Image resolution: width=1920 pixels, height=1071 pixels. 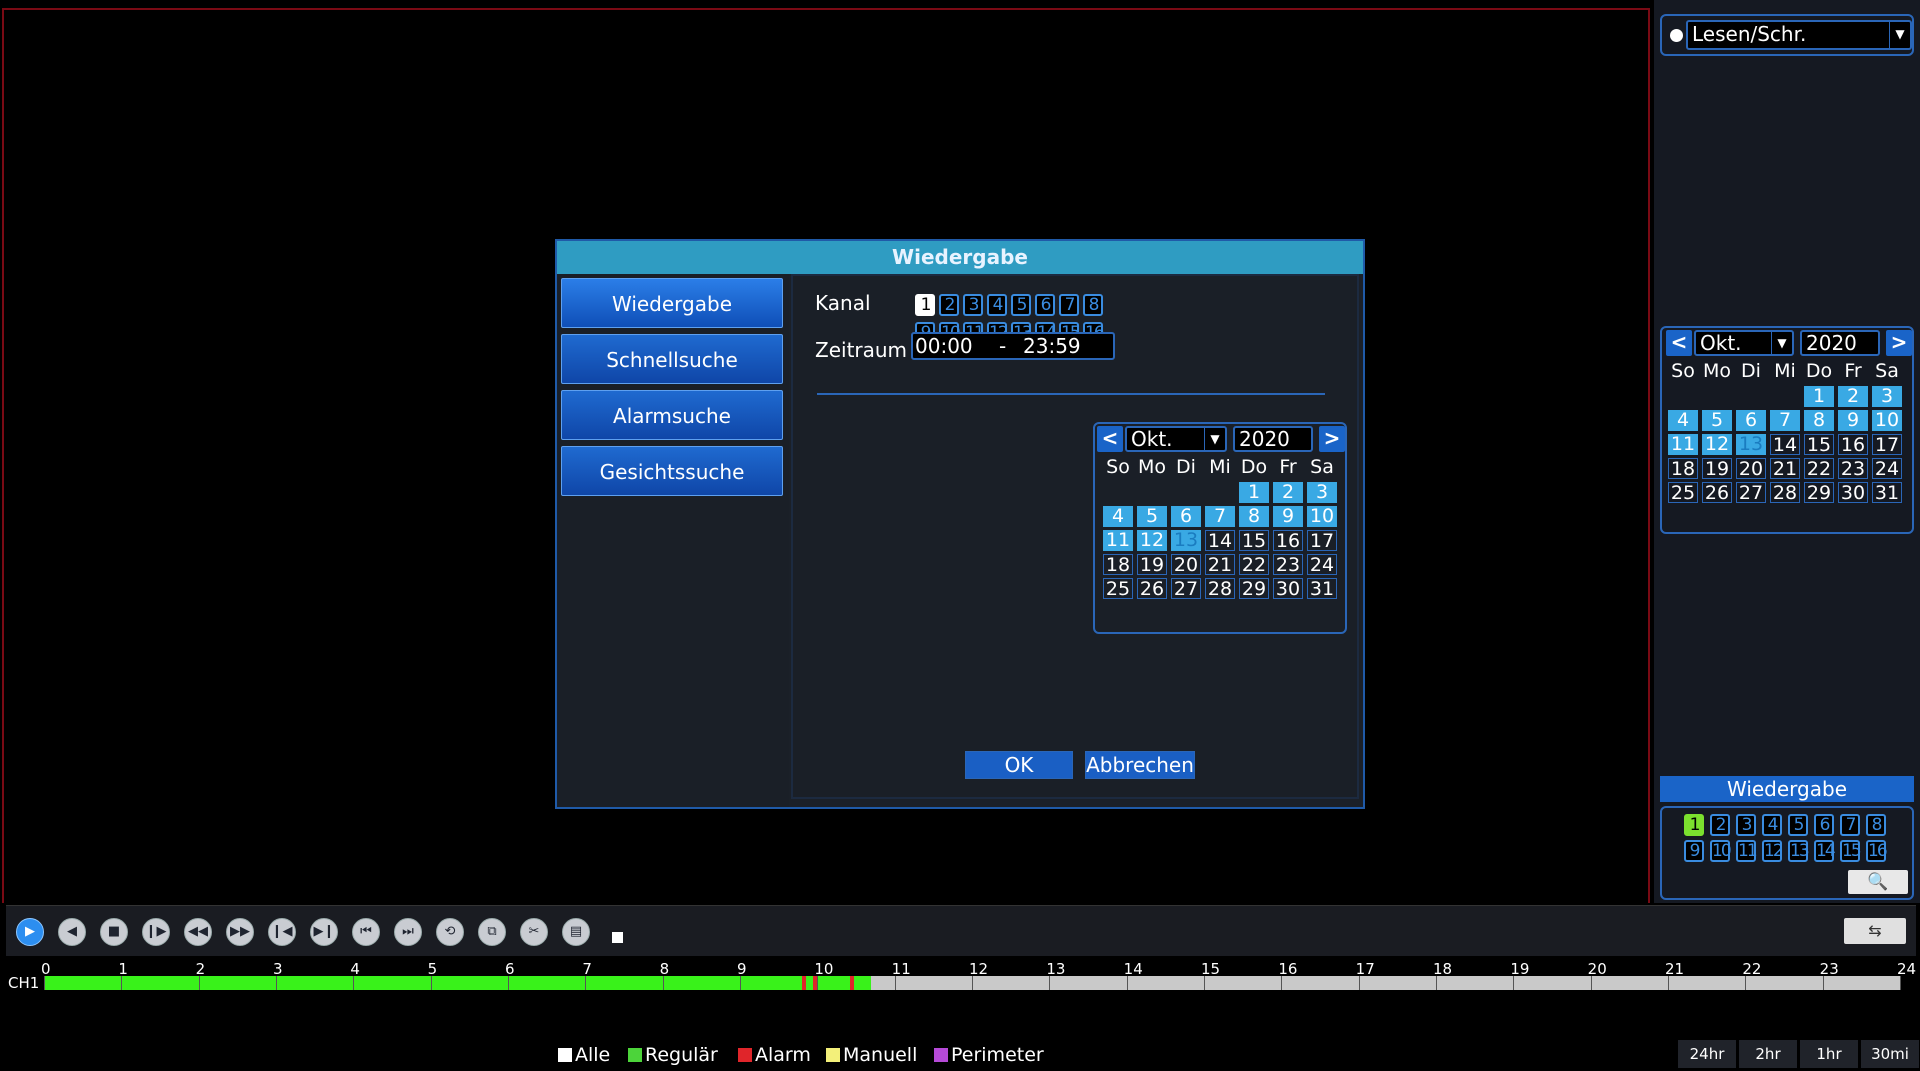 I want to click on cut-icon: ✂, so click(x=534, y=932).